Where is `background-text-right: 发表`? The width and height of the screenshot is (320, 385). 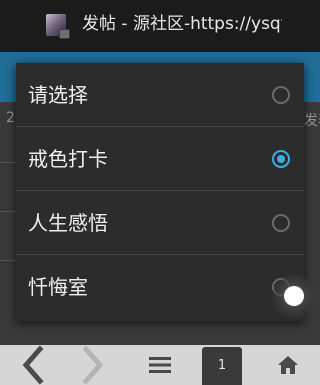 background-text-right: 发表 is located at coordinates (312, 121).